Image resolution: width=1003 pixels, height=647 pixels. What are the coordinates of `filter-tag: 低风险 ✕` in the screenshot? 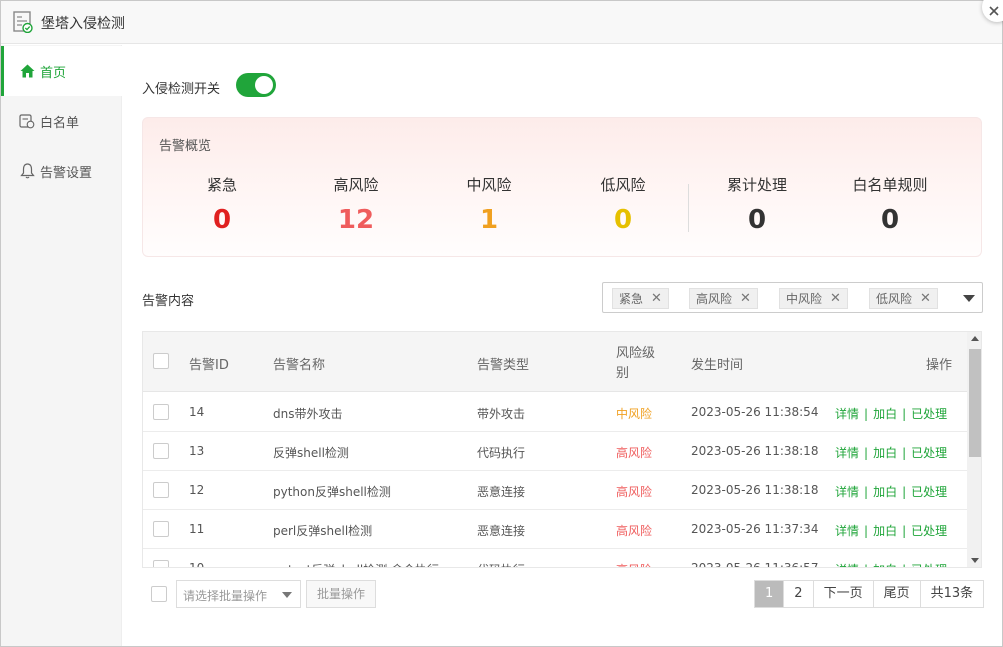 It's located at (903, 298).